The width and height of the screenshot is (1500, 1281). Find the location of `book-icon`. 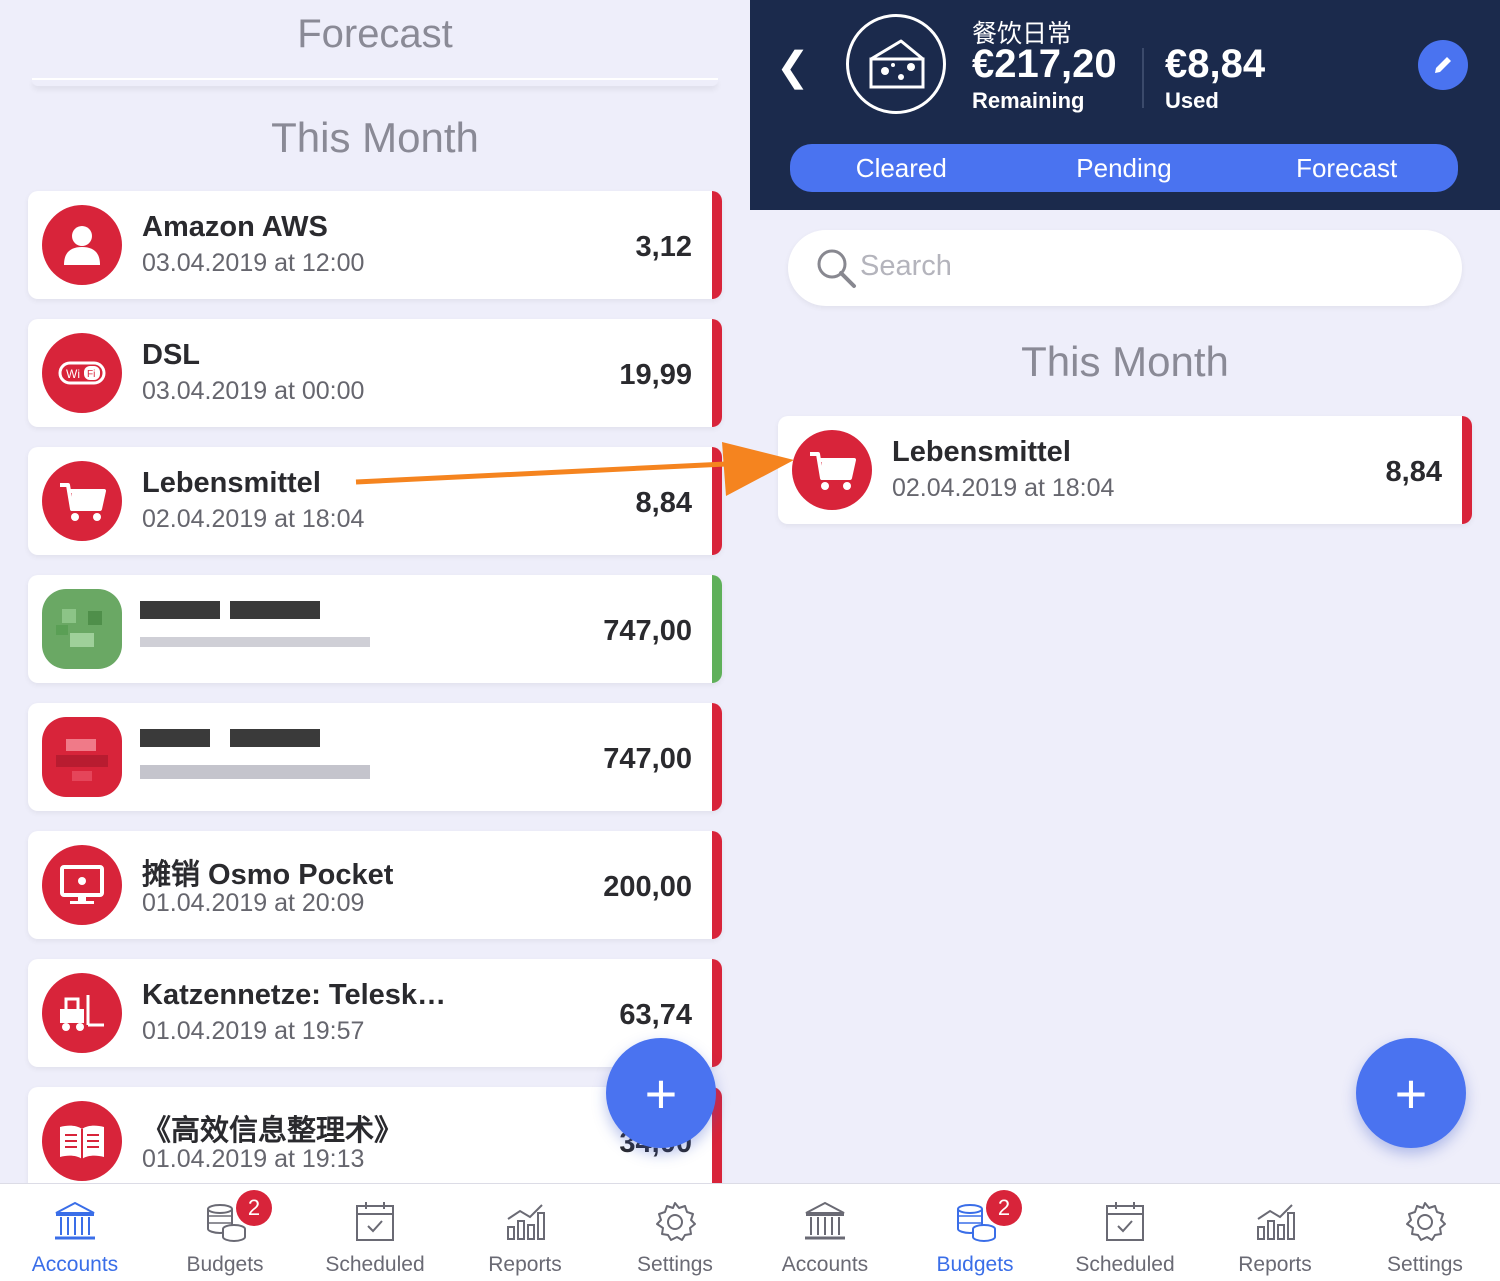

book-icon is located at coordinates (82, 1141).